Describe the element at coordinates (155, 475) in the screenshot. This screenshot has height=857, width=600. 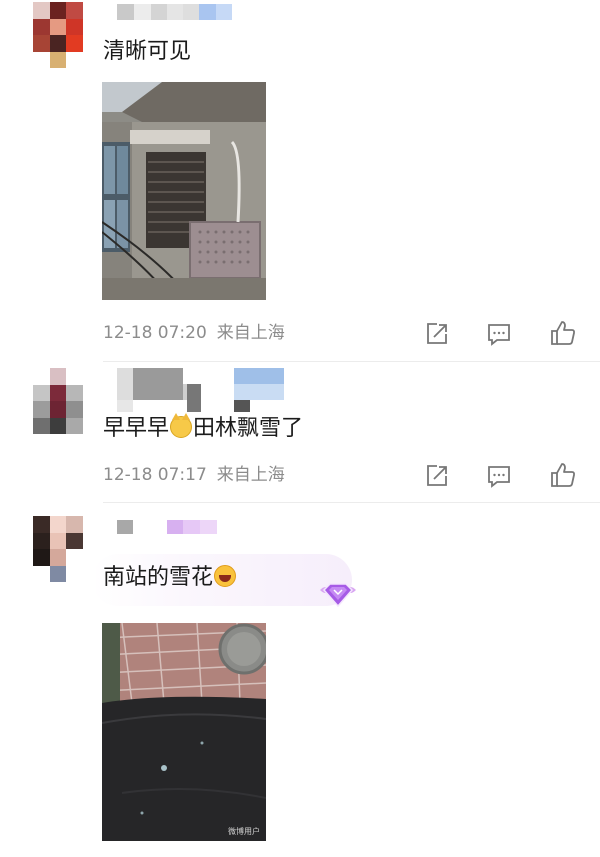
I see `timestamp: 12-18 07:17` at that location.